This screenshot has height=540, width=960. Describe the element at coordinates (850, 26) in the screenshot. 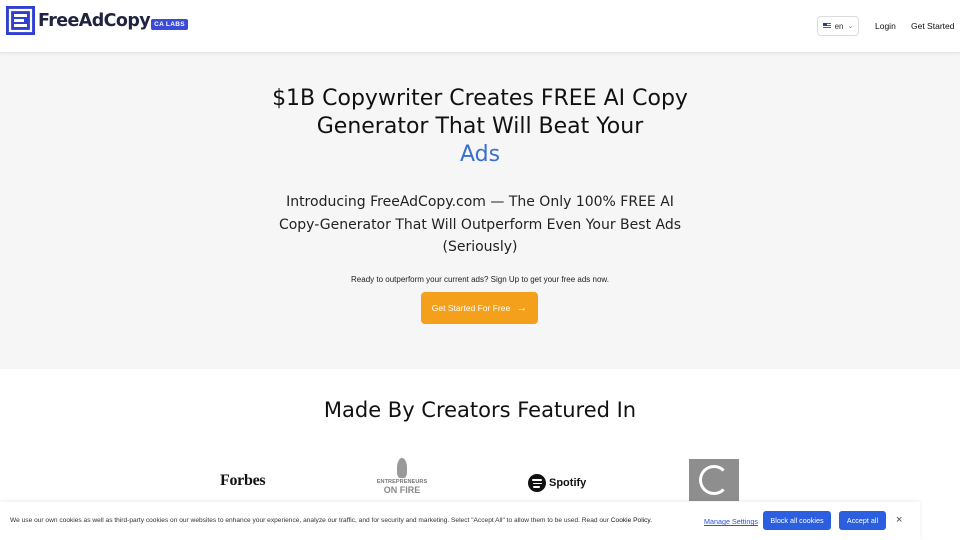

I see `chevron-down-icon: ⌄` at that location.